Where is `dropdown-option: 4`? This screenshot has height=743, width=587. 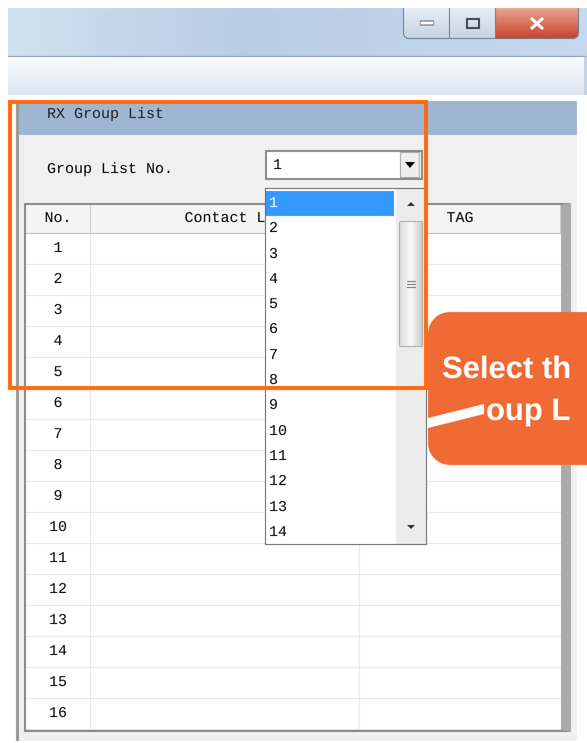
dropdown-option: 4 is located at coordinates (330, 279).